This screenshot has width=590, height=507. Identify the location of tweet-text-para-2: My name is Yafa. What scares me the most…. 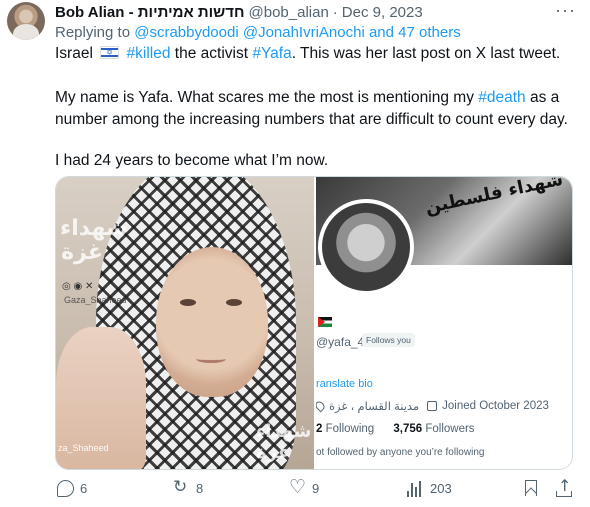
(307, 98).